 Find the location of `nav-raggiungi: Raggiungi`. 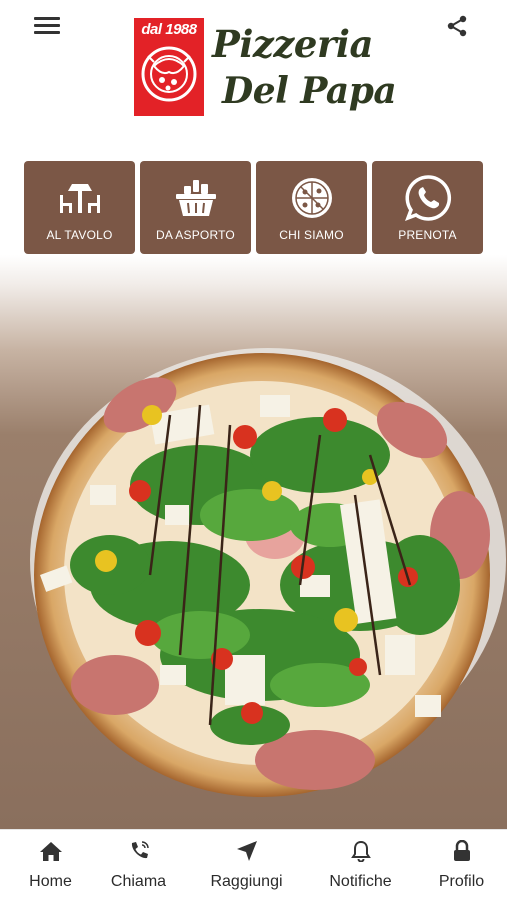

nav-raggiungi: Raggiungi is located at coordinates (246, 865).